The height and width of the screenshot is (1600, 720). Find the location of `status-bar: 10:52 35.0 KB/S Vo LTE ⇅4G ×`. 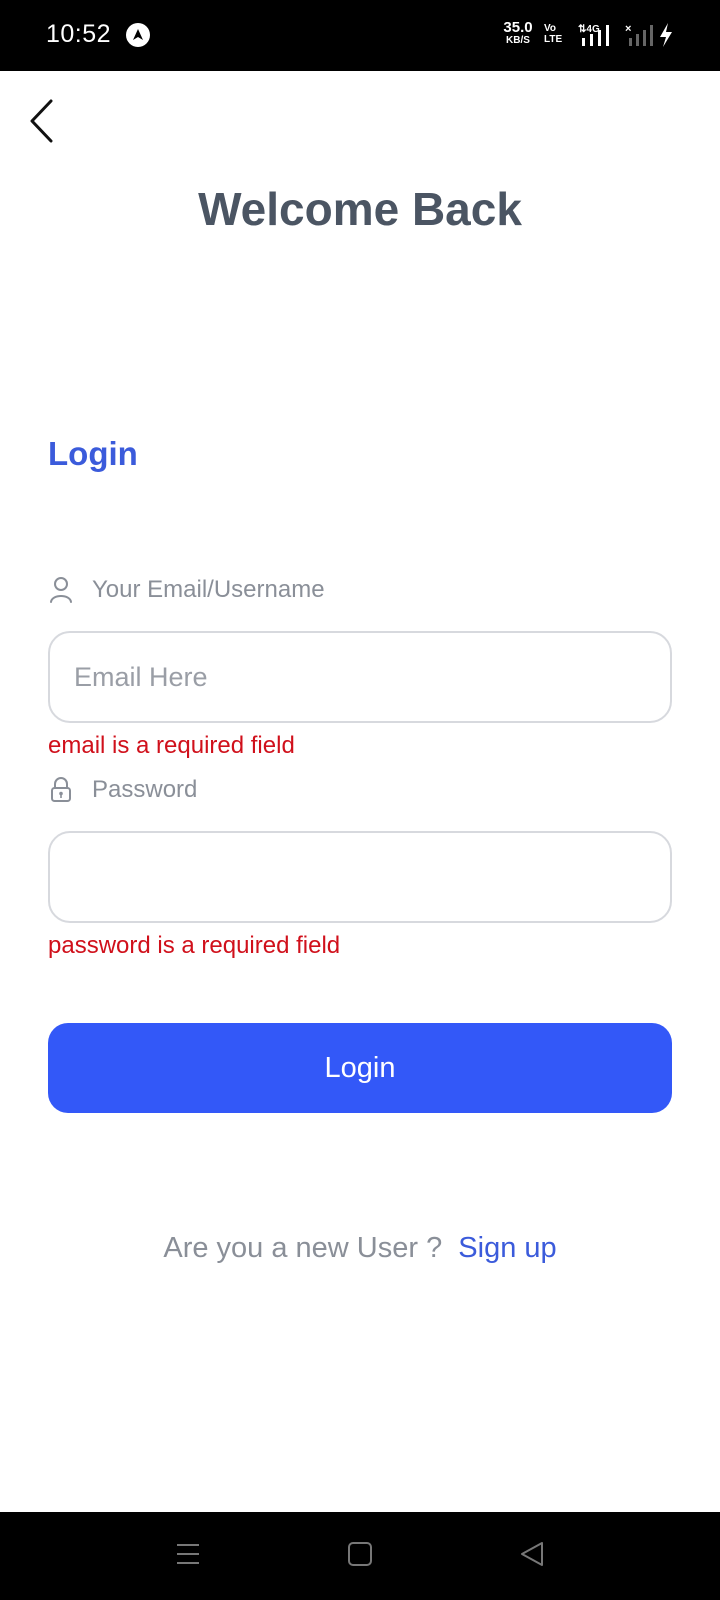

status-bar: 10:52 35.0 KB/S Vo LTE ⇅4G × is located at coordinates (360, 35).